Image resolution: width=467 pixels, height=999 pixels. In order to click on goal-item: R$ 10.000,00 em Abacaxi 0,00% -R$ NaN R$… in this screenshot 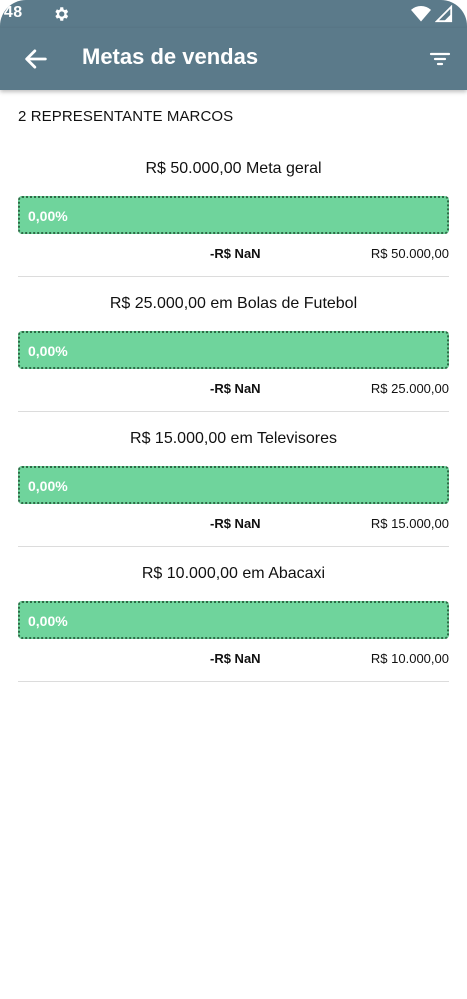, I will do `click(233, 614)`.